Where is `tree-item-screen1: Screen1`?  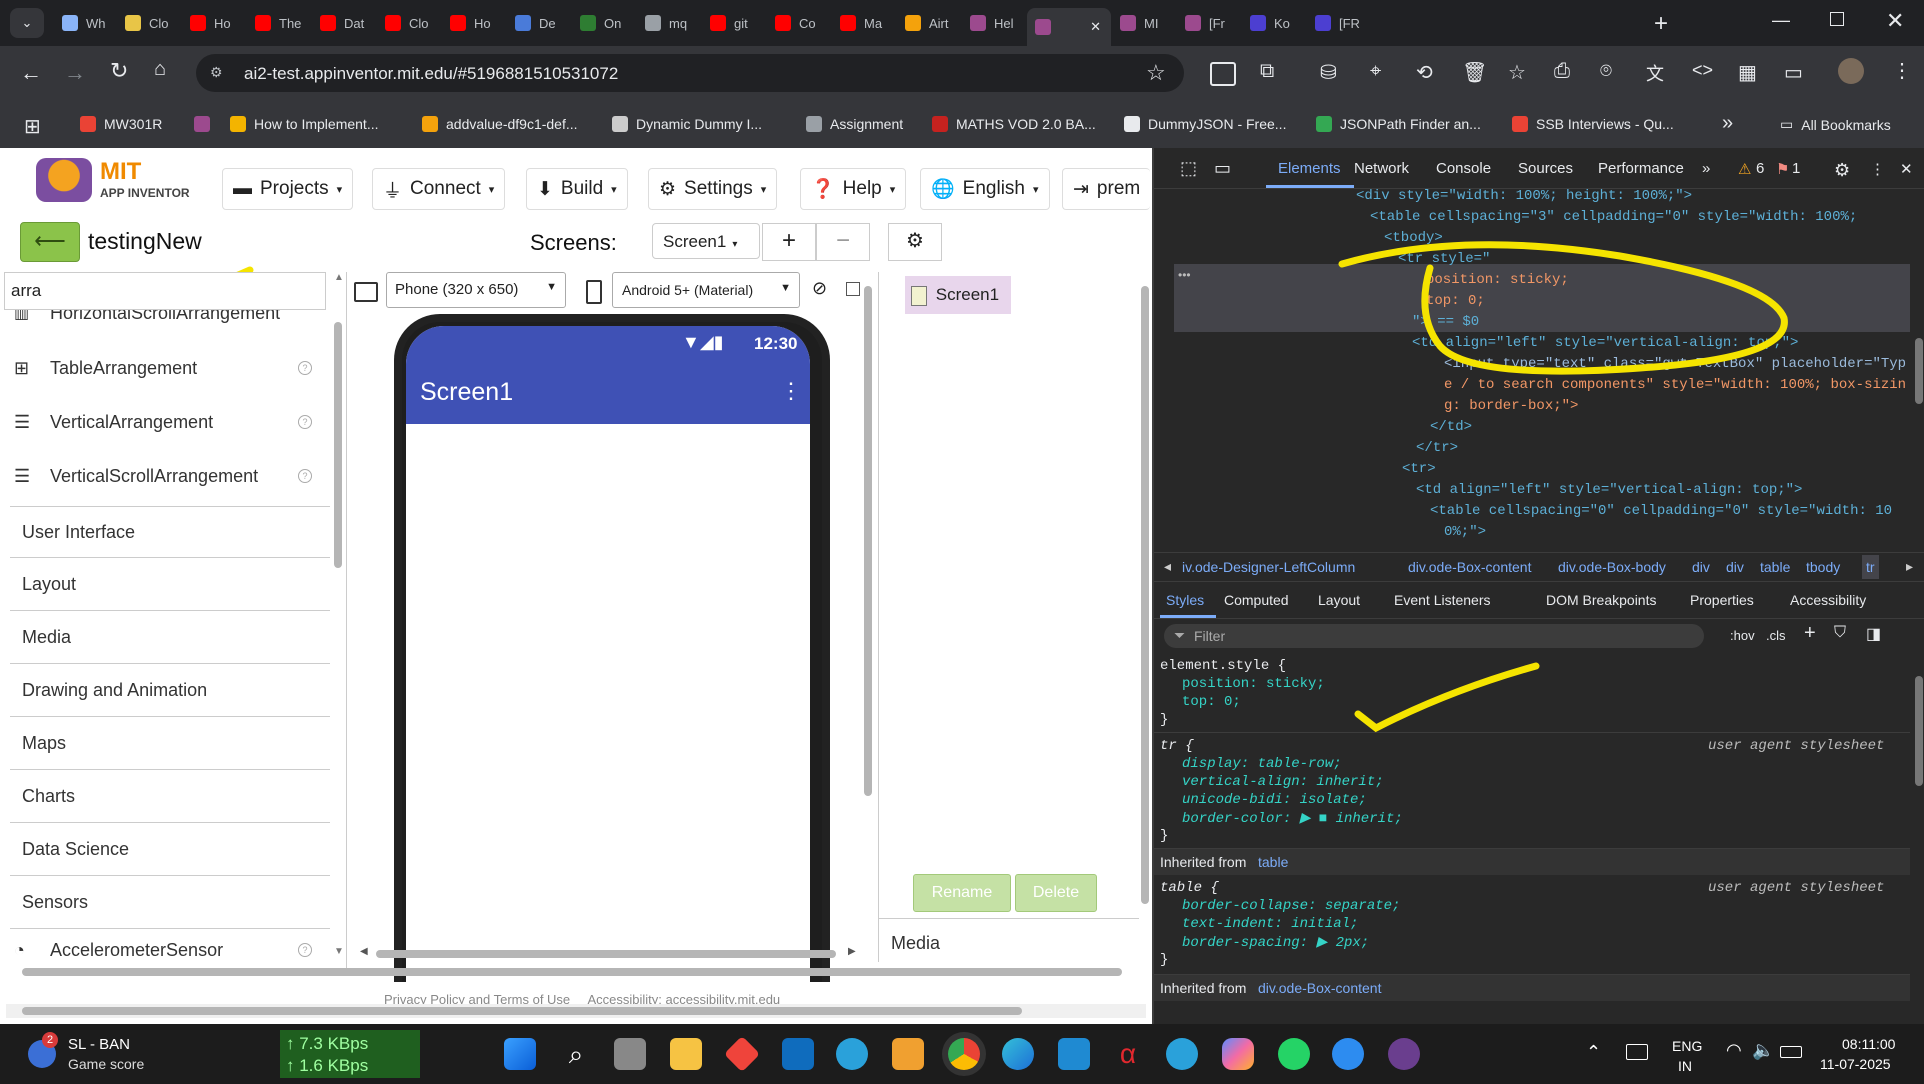
tree-item-screen1: Screen1 is located at coordinates (958, 295).